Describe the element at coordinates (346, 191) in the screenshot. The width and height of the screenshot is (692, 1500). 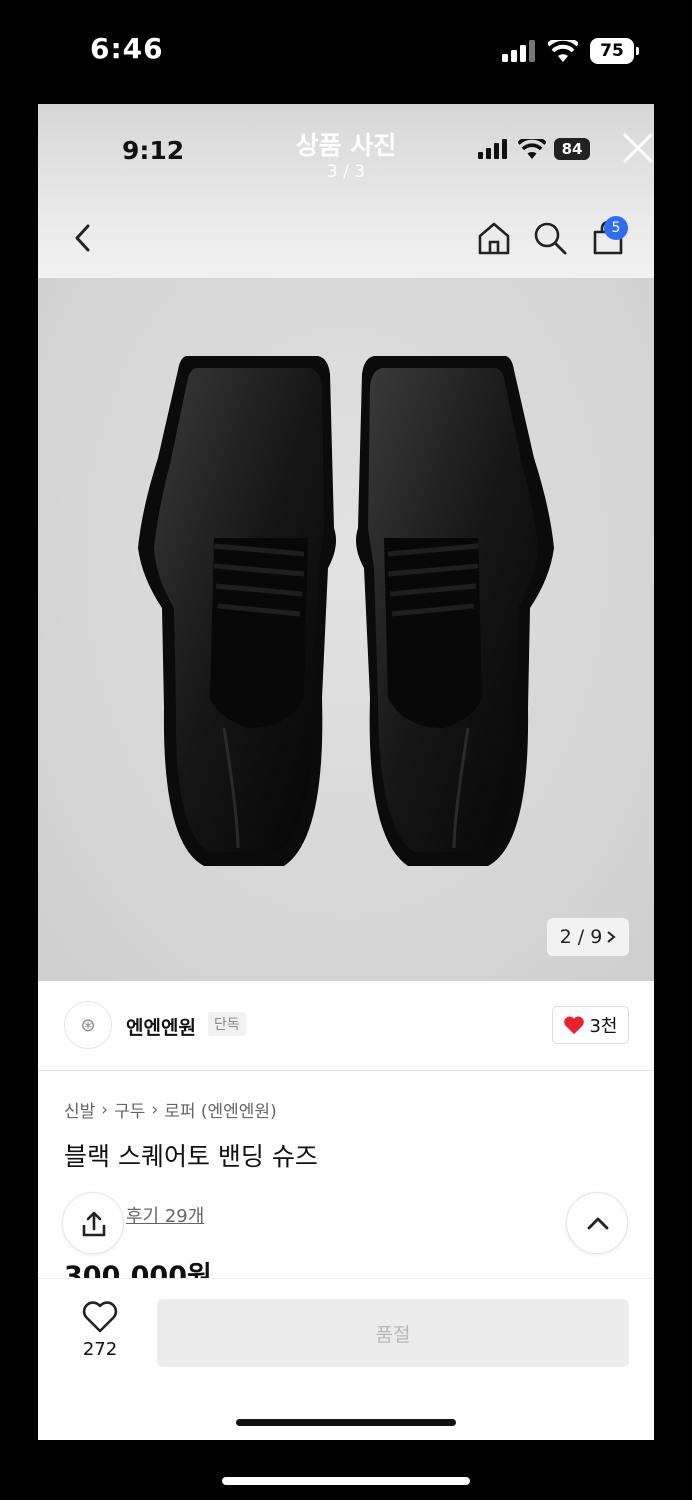
I see `photo-viewer-header: 9:12 상품 사진 3 / 3 84 5` at that location.